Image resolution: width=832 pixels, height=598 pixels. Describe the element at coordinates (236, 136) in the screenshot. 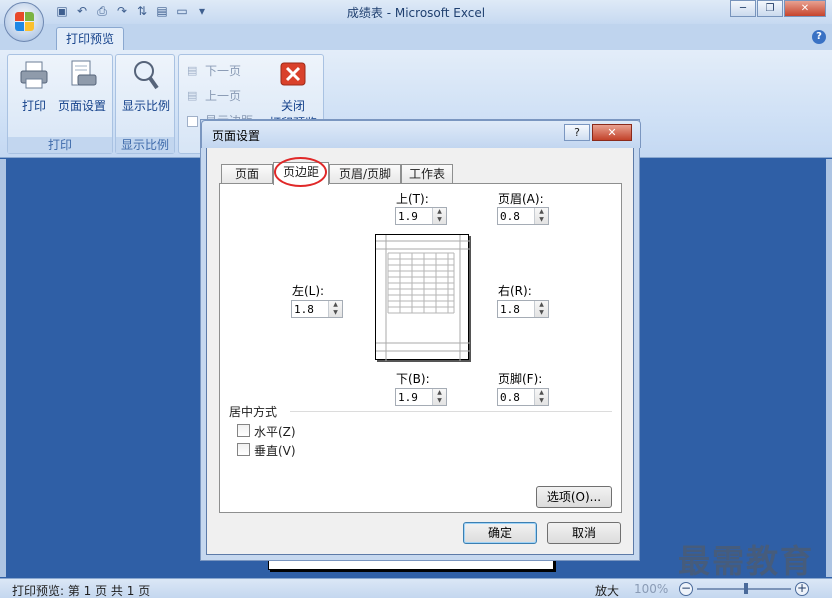

I see `dialog-title: 页面设置` at that location.